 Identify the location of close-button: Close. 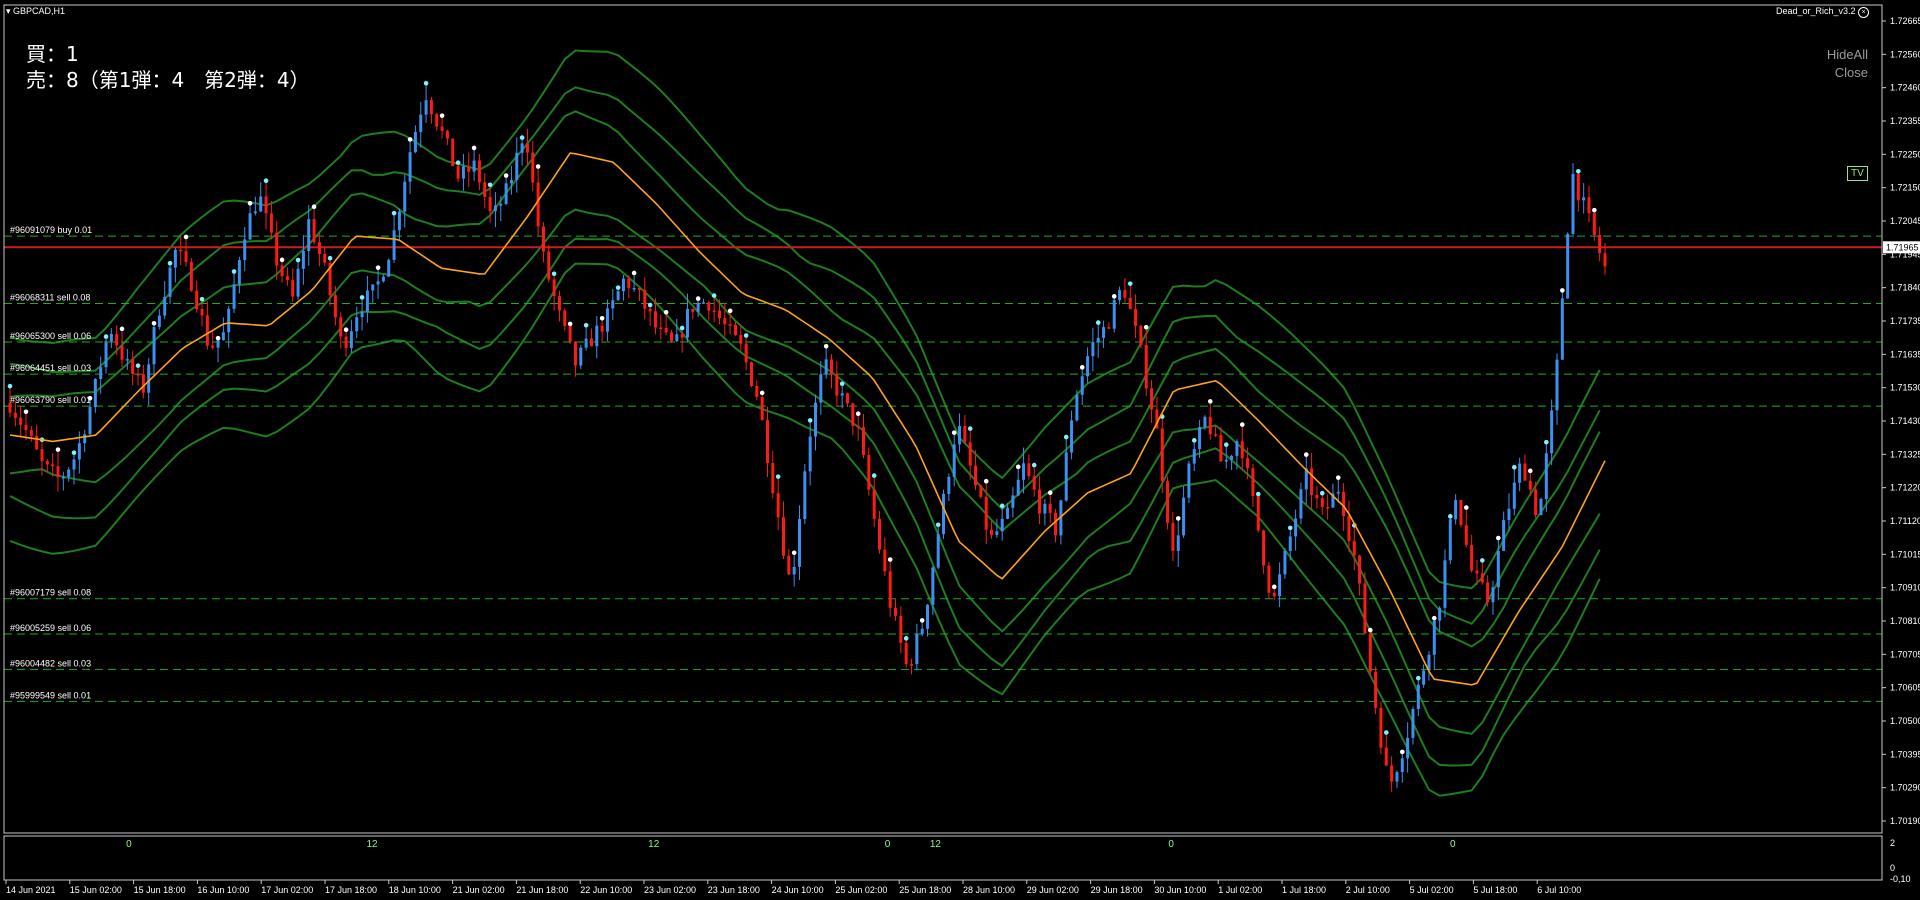
(1851, 72).